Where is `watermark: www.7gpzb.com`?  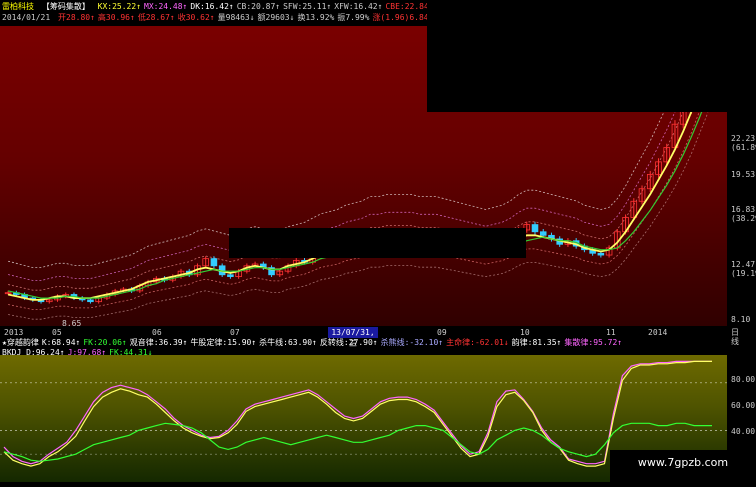
watermark: www.7gpzb.com is located at coordinates (683, 468).